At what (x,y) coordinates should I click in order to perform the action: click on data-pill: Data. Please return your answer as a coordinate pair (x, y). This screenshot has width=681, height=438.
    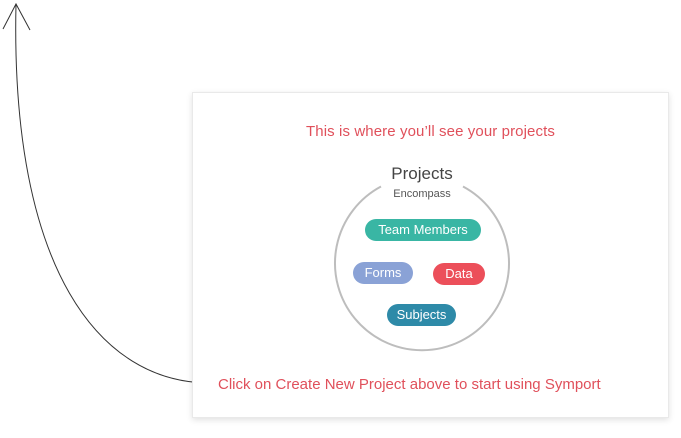
    Looking at the image, I should click on (459, 274).